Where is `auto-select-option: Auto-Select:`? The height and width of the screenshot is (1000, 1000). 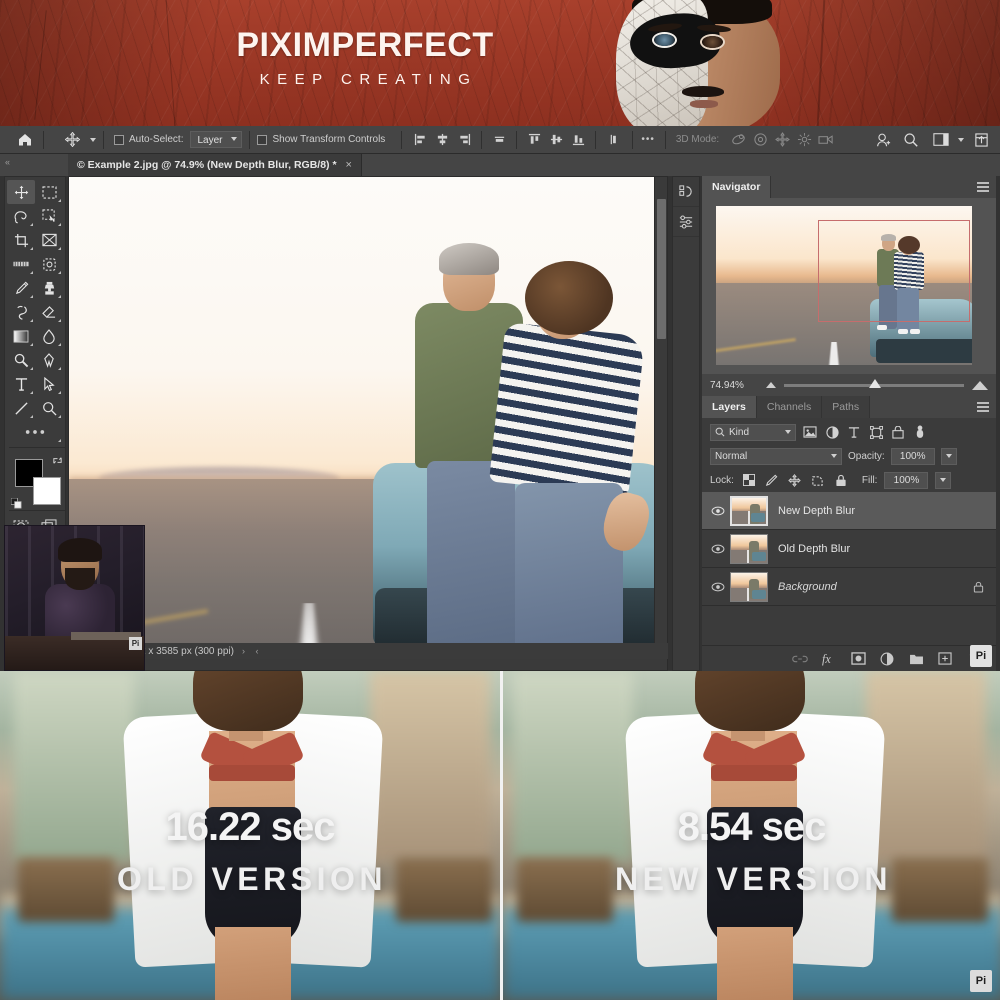
auto-select-option: Auto-Select: is located at coordinates (148, 139).